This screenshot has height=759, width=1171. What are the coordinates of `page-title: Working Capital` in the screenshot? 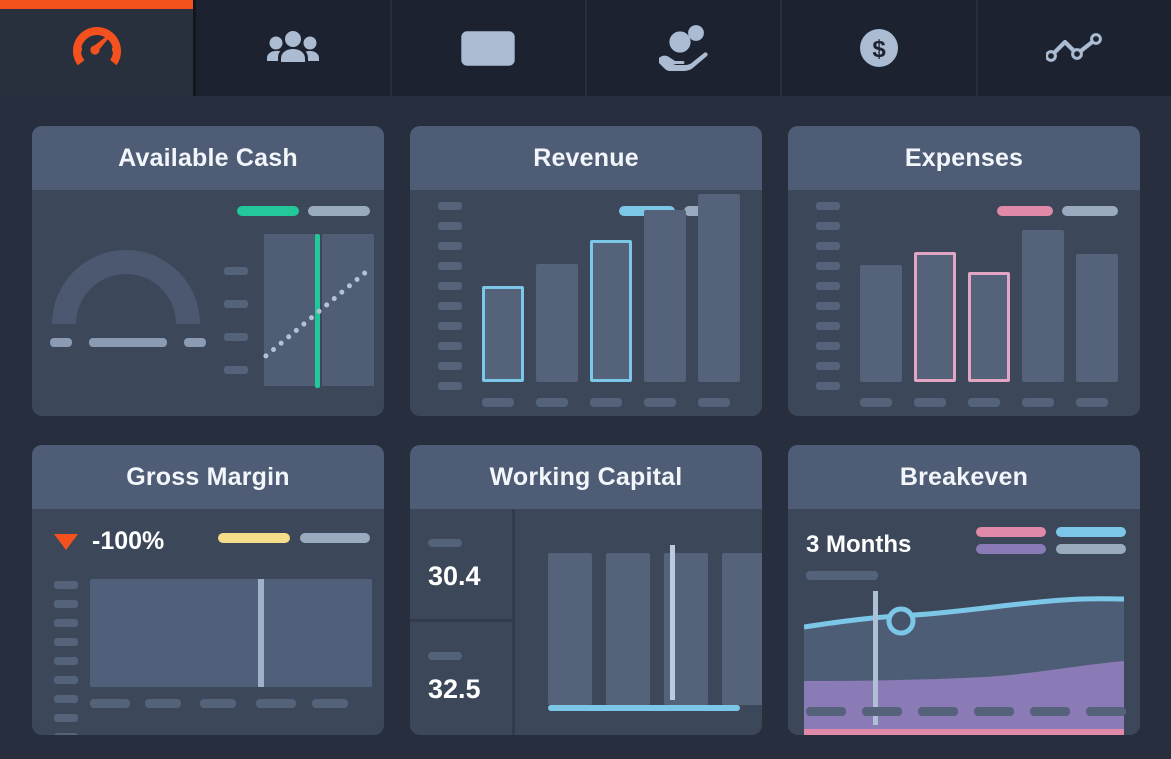 It's located at (586, 476).